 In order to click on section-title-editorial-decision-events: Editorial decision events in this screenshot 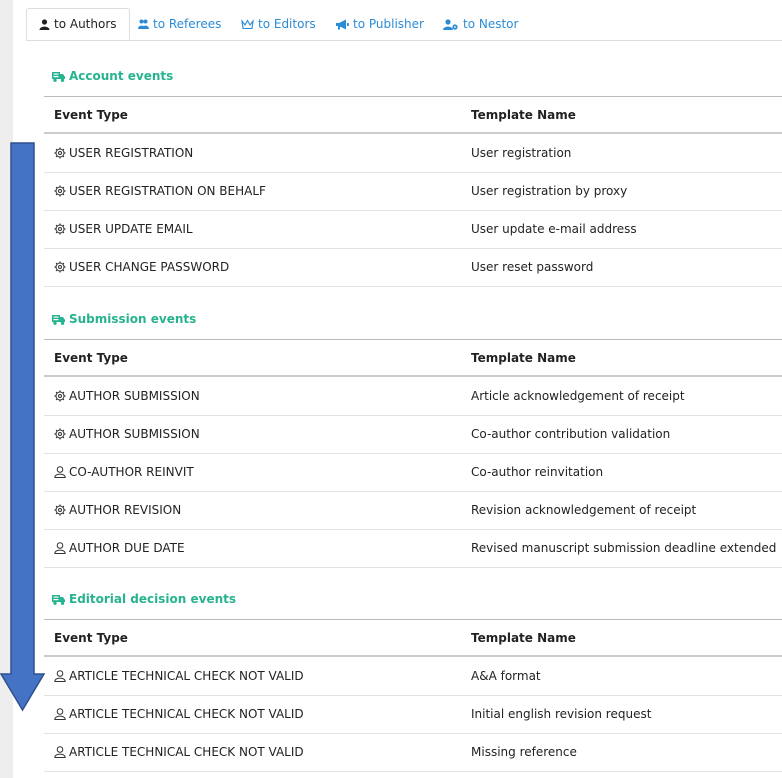, I will do `click(144, 599)`.